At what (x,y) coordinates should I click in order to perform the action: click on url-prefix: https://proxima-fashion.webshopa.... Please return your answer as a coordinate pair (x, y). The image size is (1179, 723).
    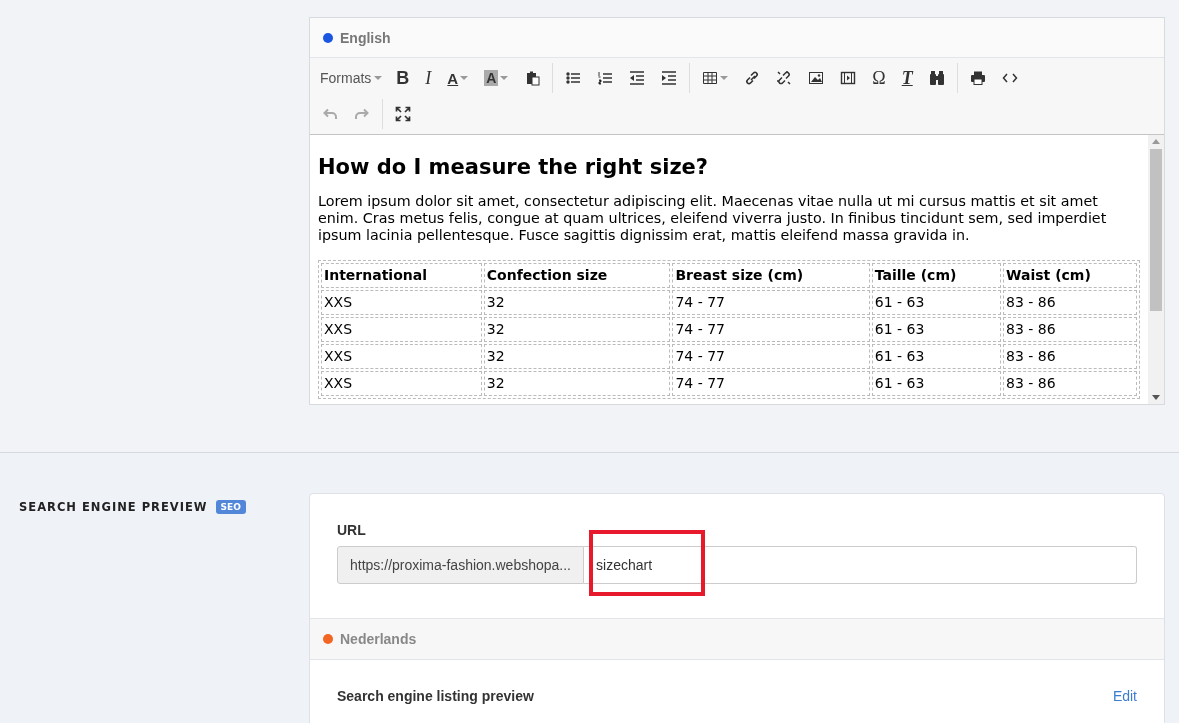
    Looking at the image, I should click on (460, 565).